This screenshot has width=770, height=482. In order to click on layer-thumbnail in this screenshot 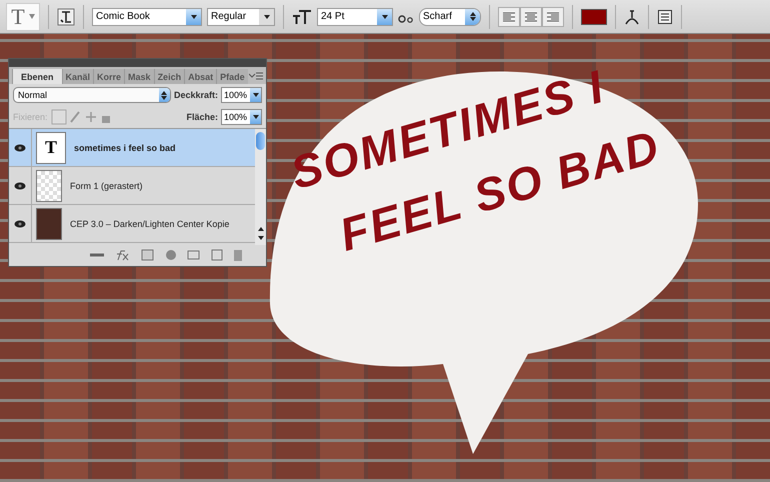, I will do `click(49, 186)`.